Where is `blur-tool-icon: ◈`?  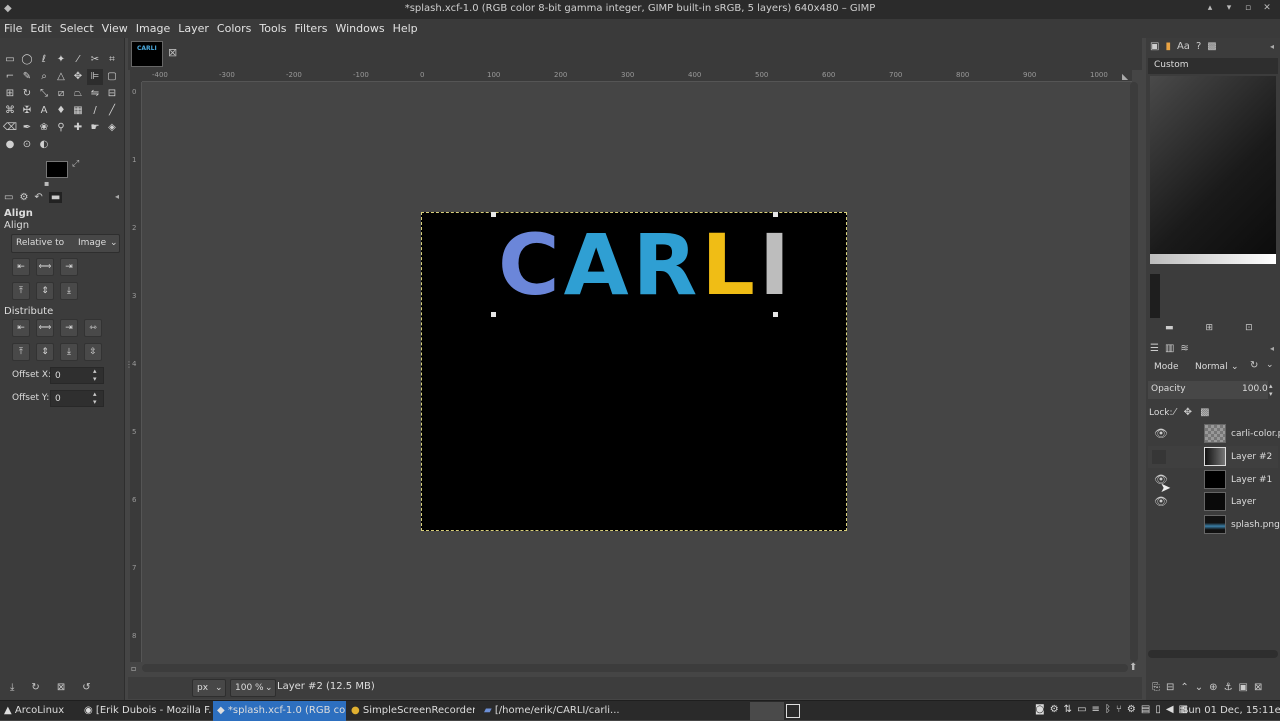
blur-tool-icon: ◈ is located at coordinates (112, 128).